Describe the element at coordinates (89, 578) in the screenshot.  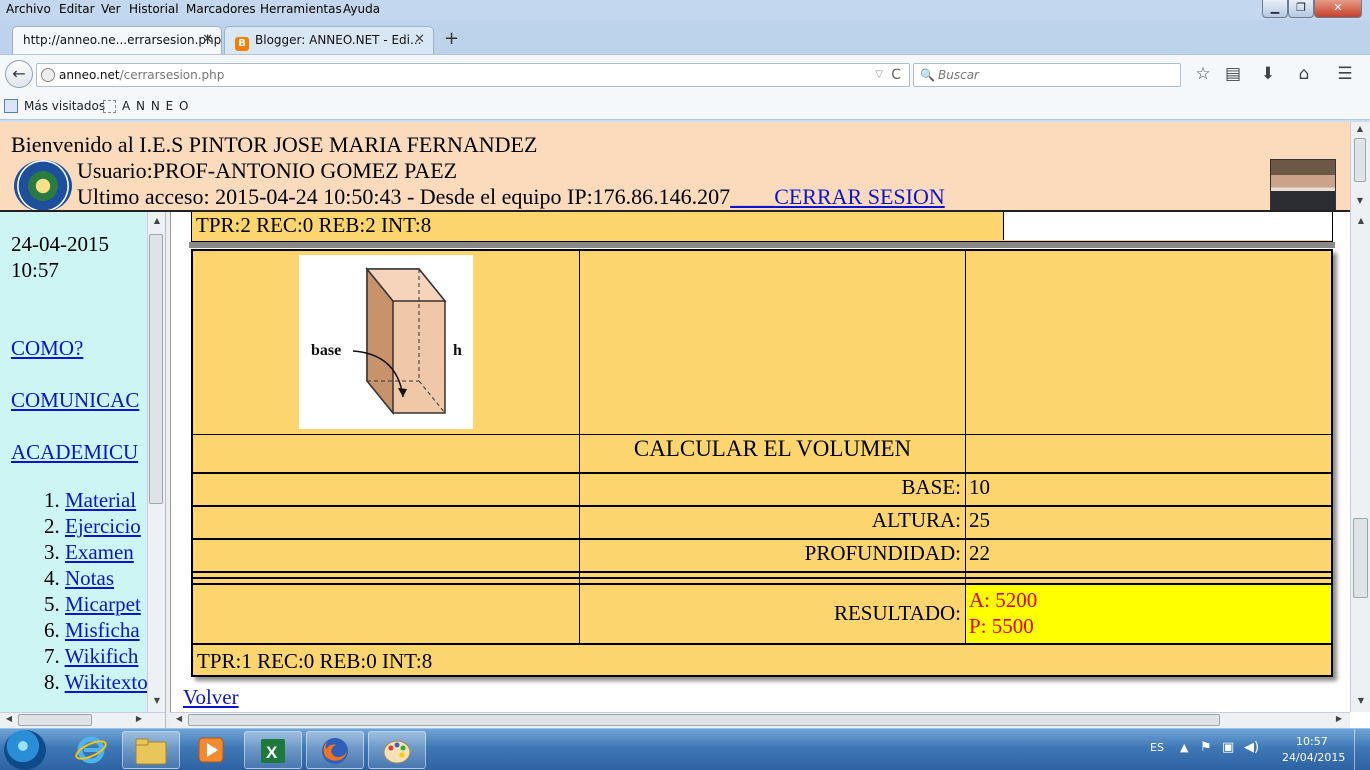
I see `sidebar-item-notas: Notas` at that location.